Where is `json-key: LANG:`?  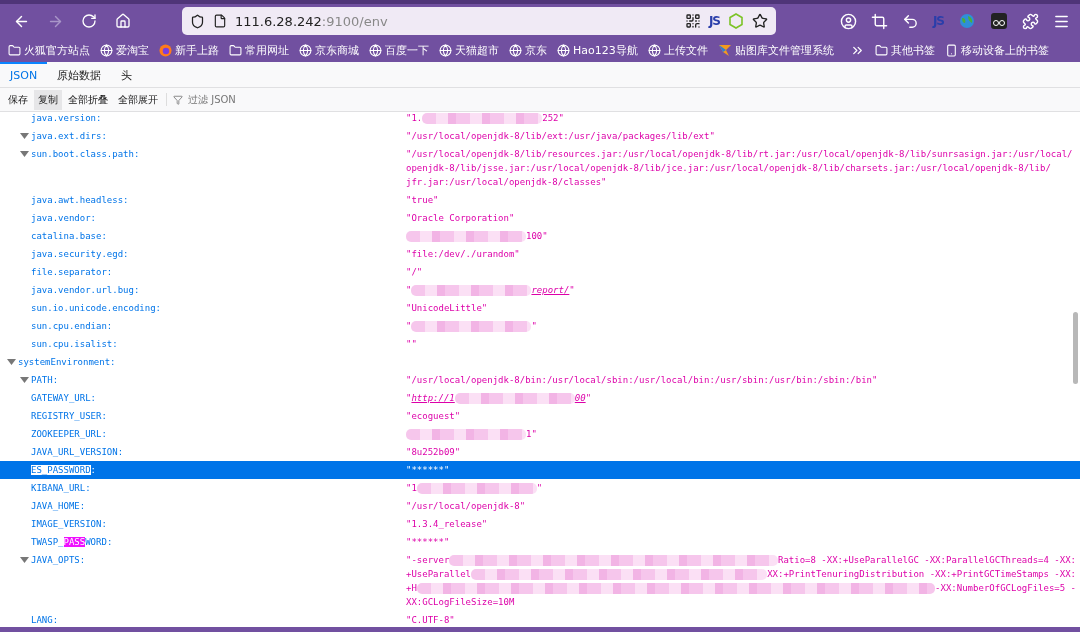 json-key: LANG: is located at coordinates (45, 620).